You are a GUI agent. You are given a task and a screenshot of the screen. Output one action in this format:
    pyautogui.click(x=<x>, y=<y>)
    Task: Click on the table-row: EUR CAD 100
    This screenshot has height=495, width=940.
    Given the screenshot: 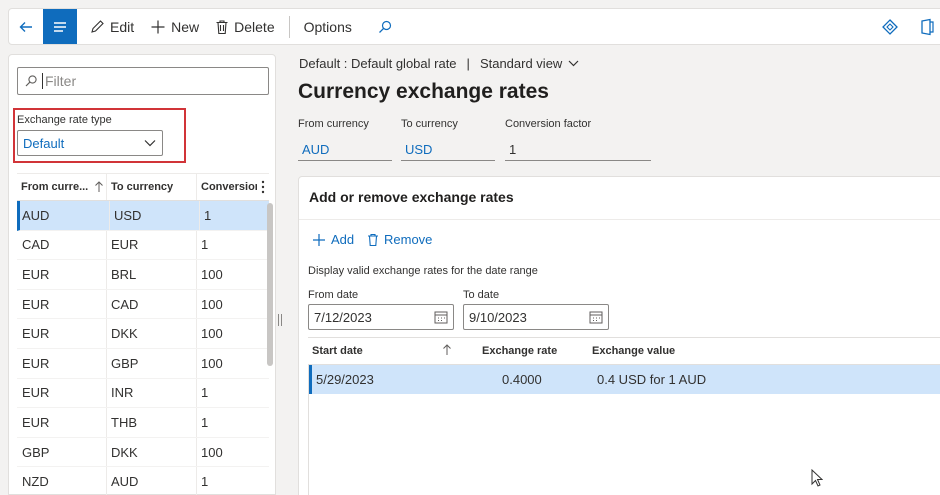 What is the action you would take?
    pyautogui.click(x=143, y=304)
    